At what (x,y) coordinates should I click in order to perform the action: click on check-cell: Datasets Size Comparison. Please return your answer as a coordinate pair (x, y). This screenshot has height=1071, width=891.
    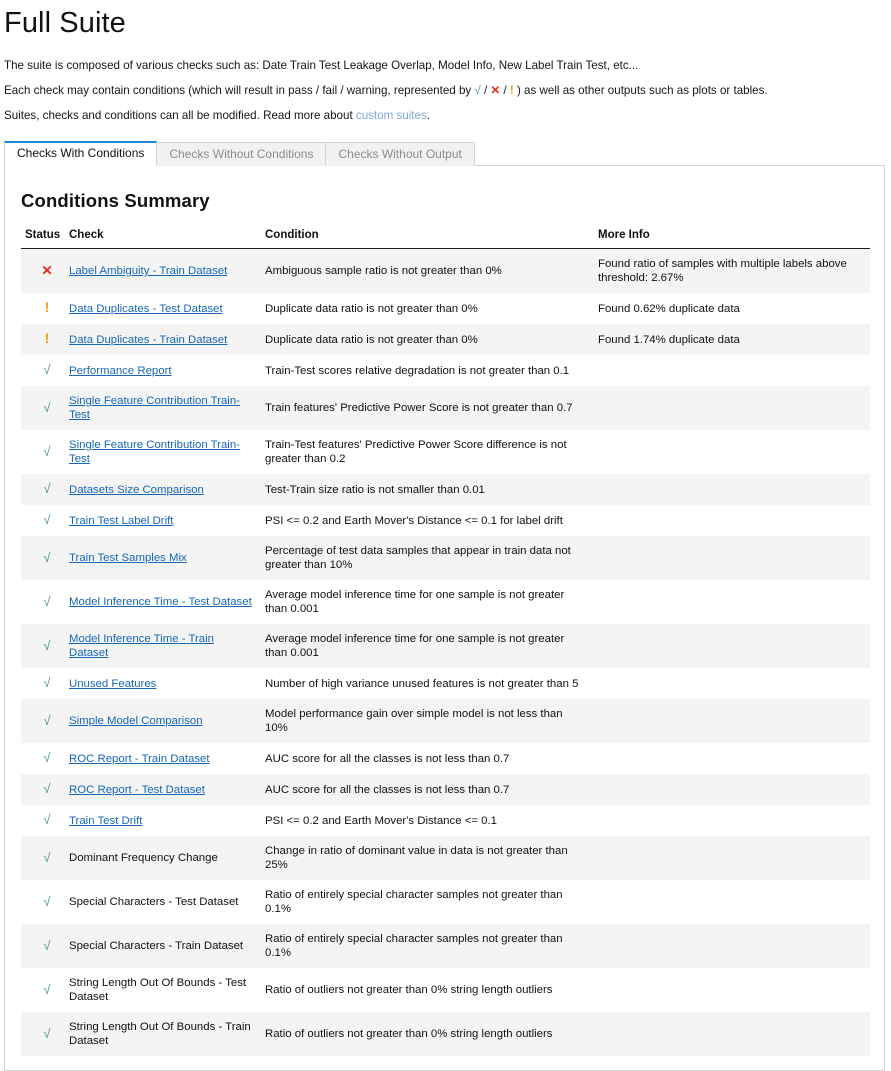
    Looking at the image, I should click on (167, 489).